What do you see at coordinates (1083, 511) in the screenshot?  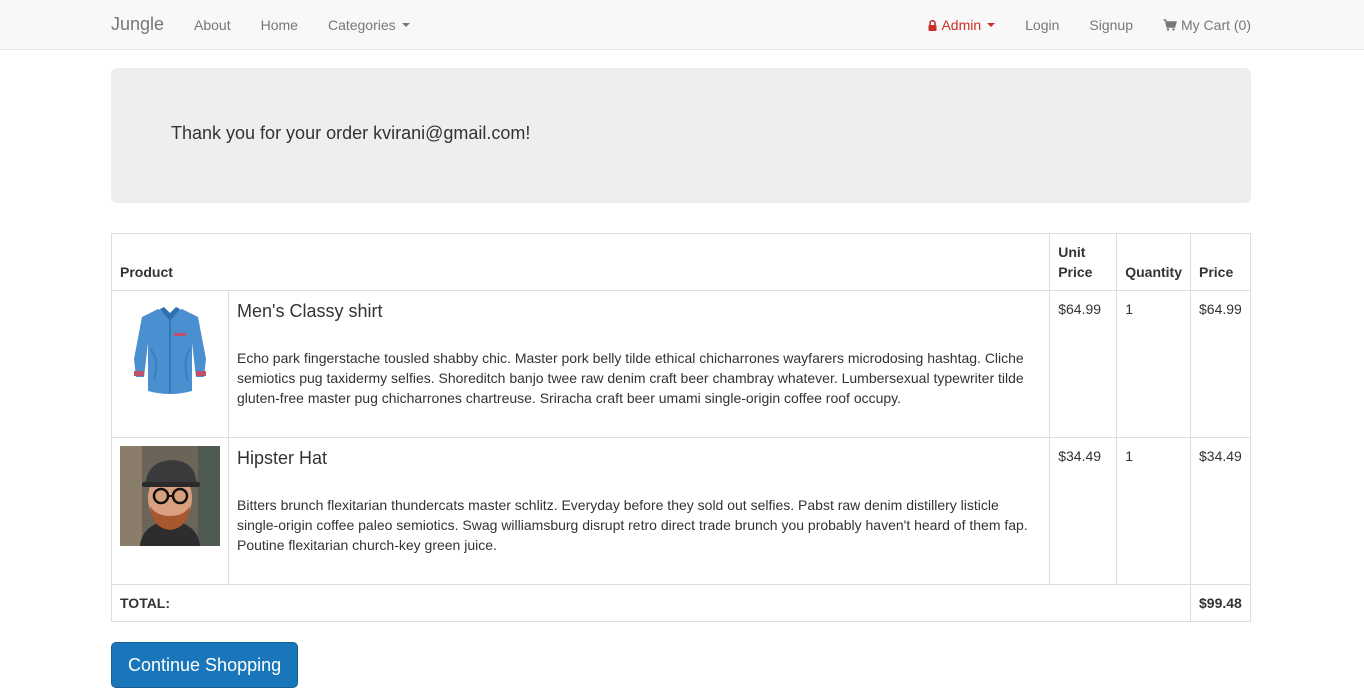 I see `unit-price-cell: $34.49` at bounding box center [1083, 511].